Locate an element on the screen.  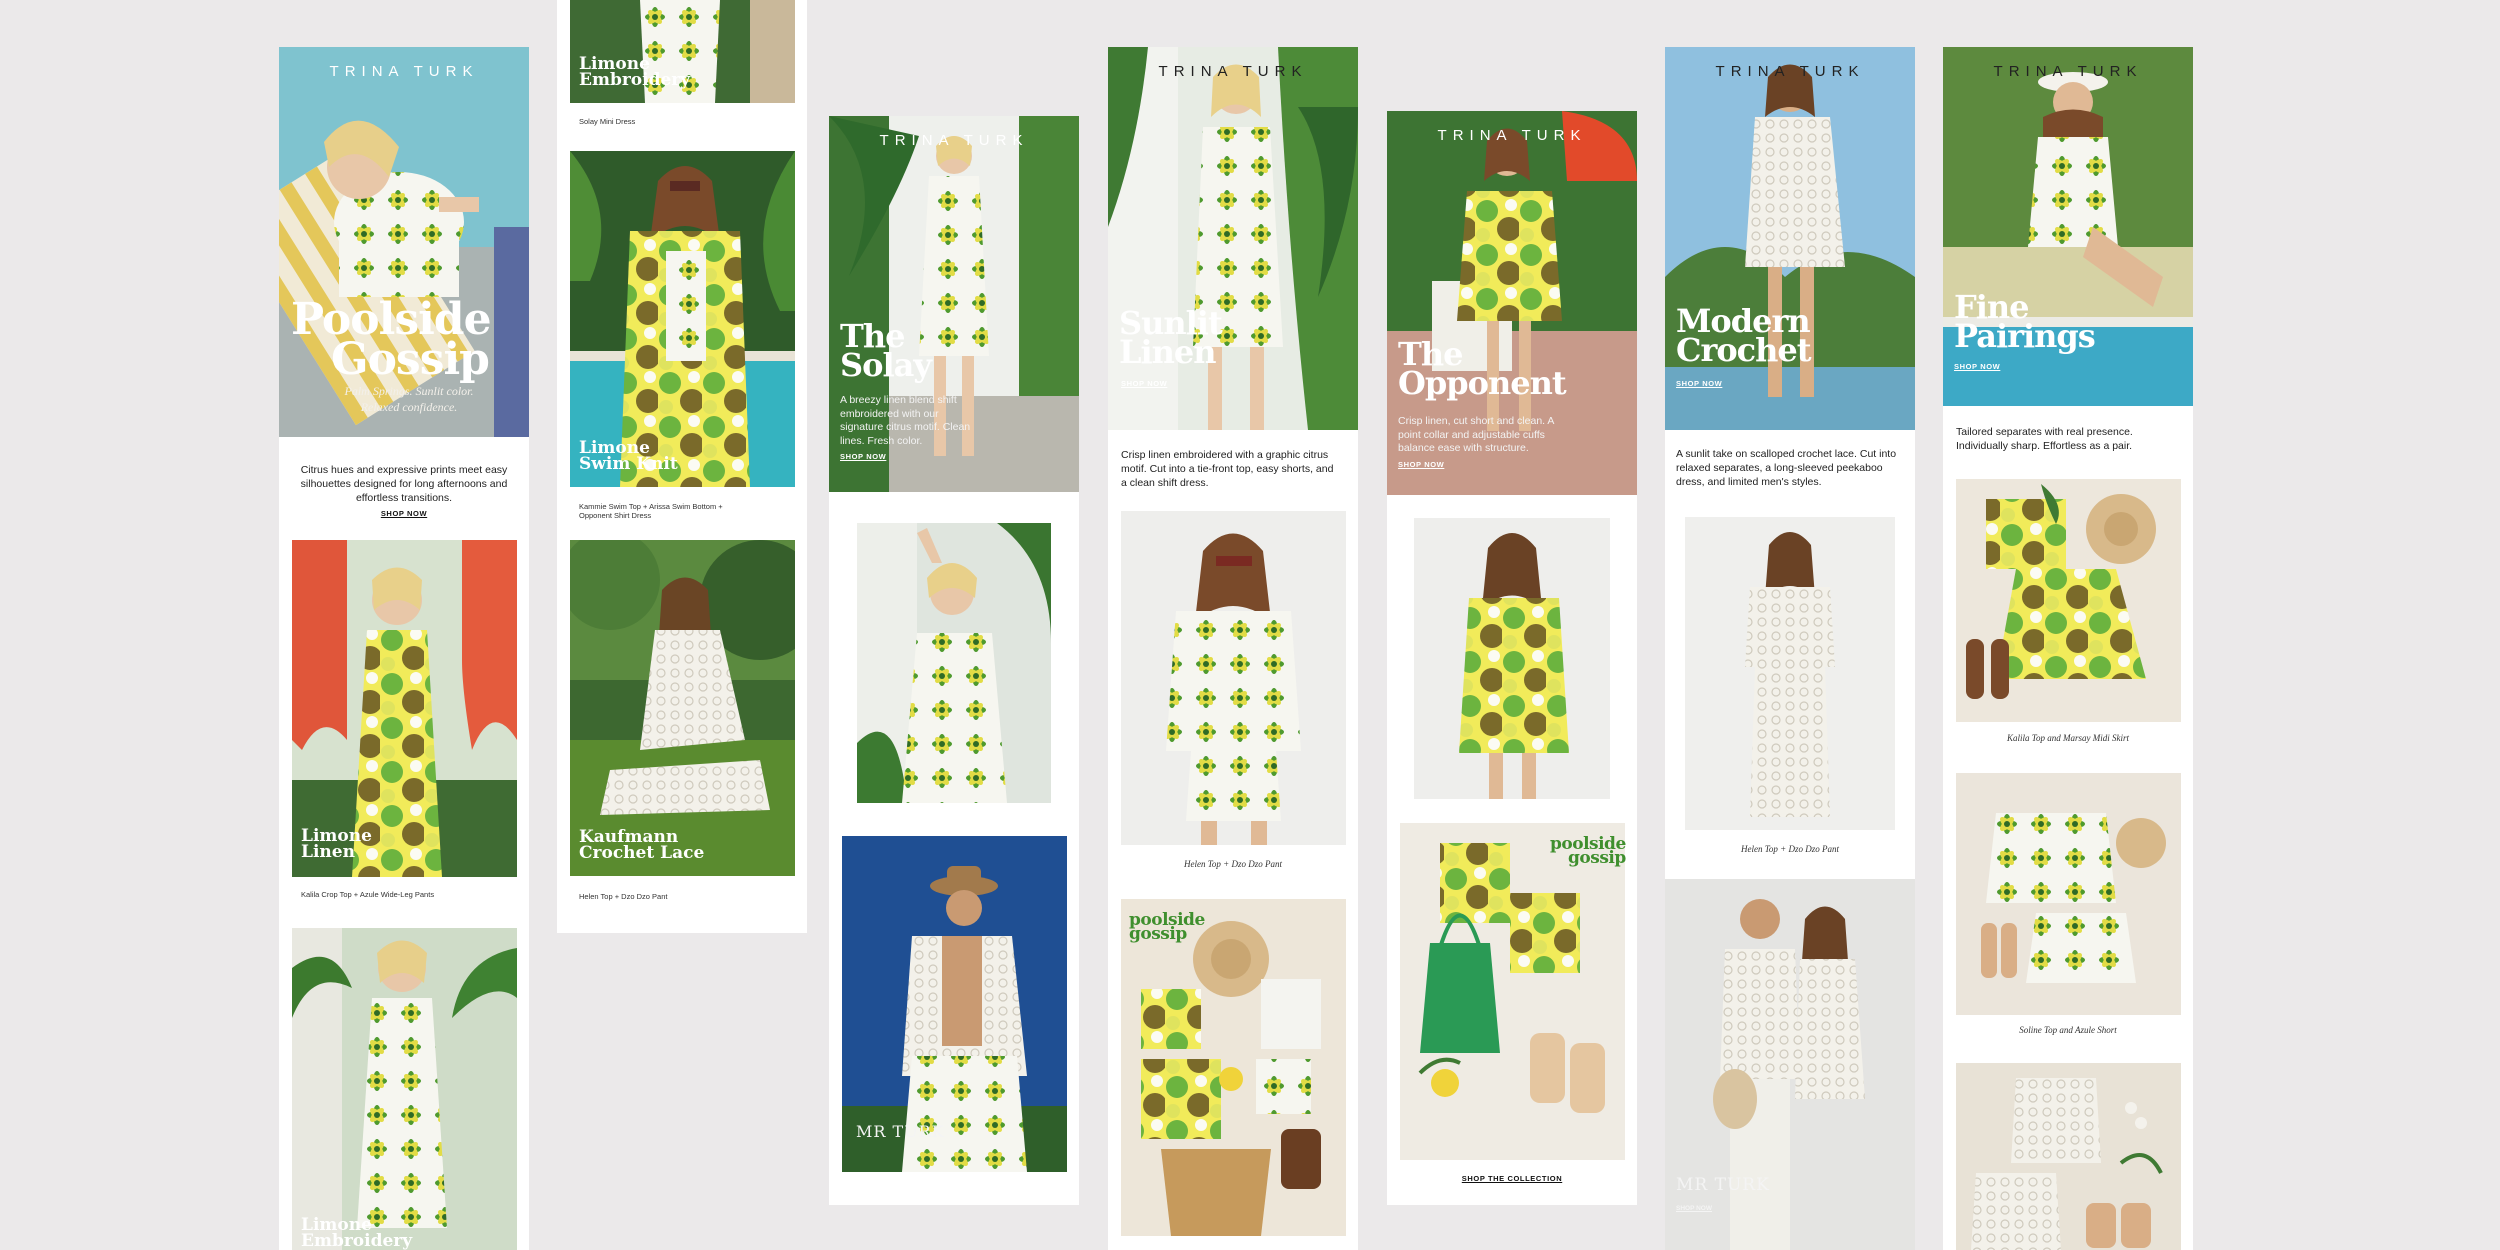
tile-title-kaufmann-crochet: Kaufmann Crochet Lace is located at coordinates (642, 846).